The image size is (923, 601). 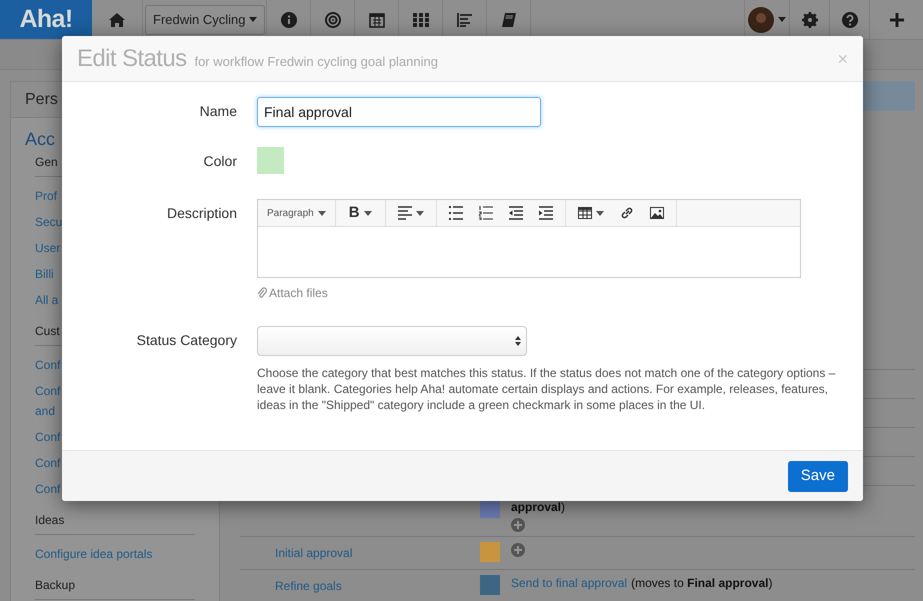 I want to click on attach-files-link: Attach files, so click(x=292, y=293).